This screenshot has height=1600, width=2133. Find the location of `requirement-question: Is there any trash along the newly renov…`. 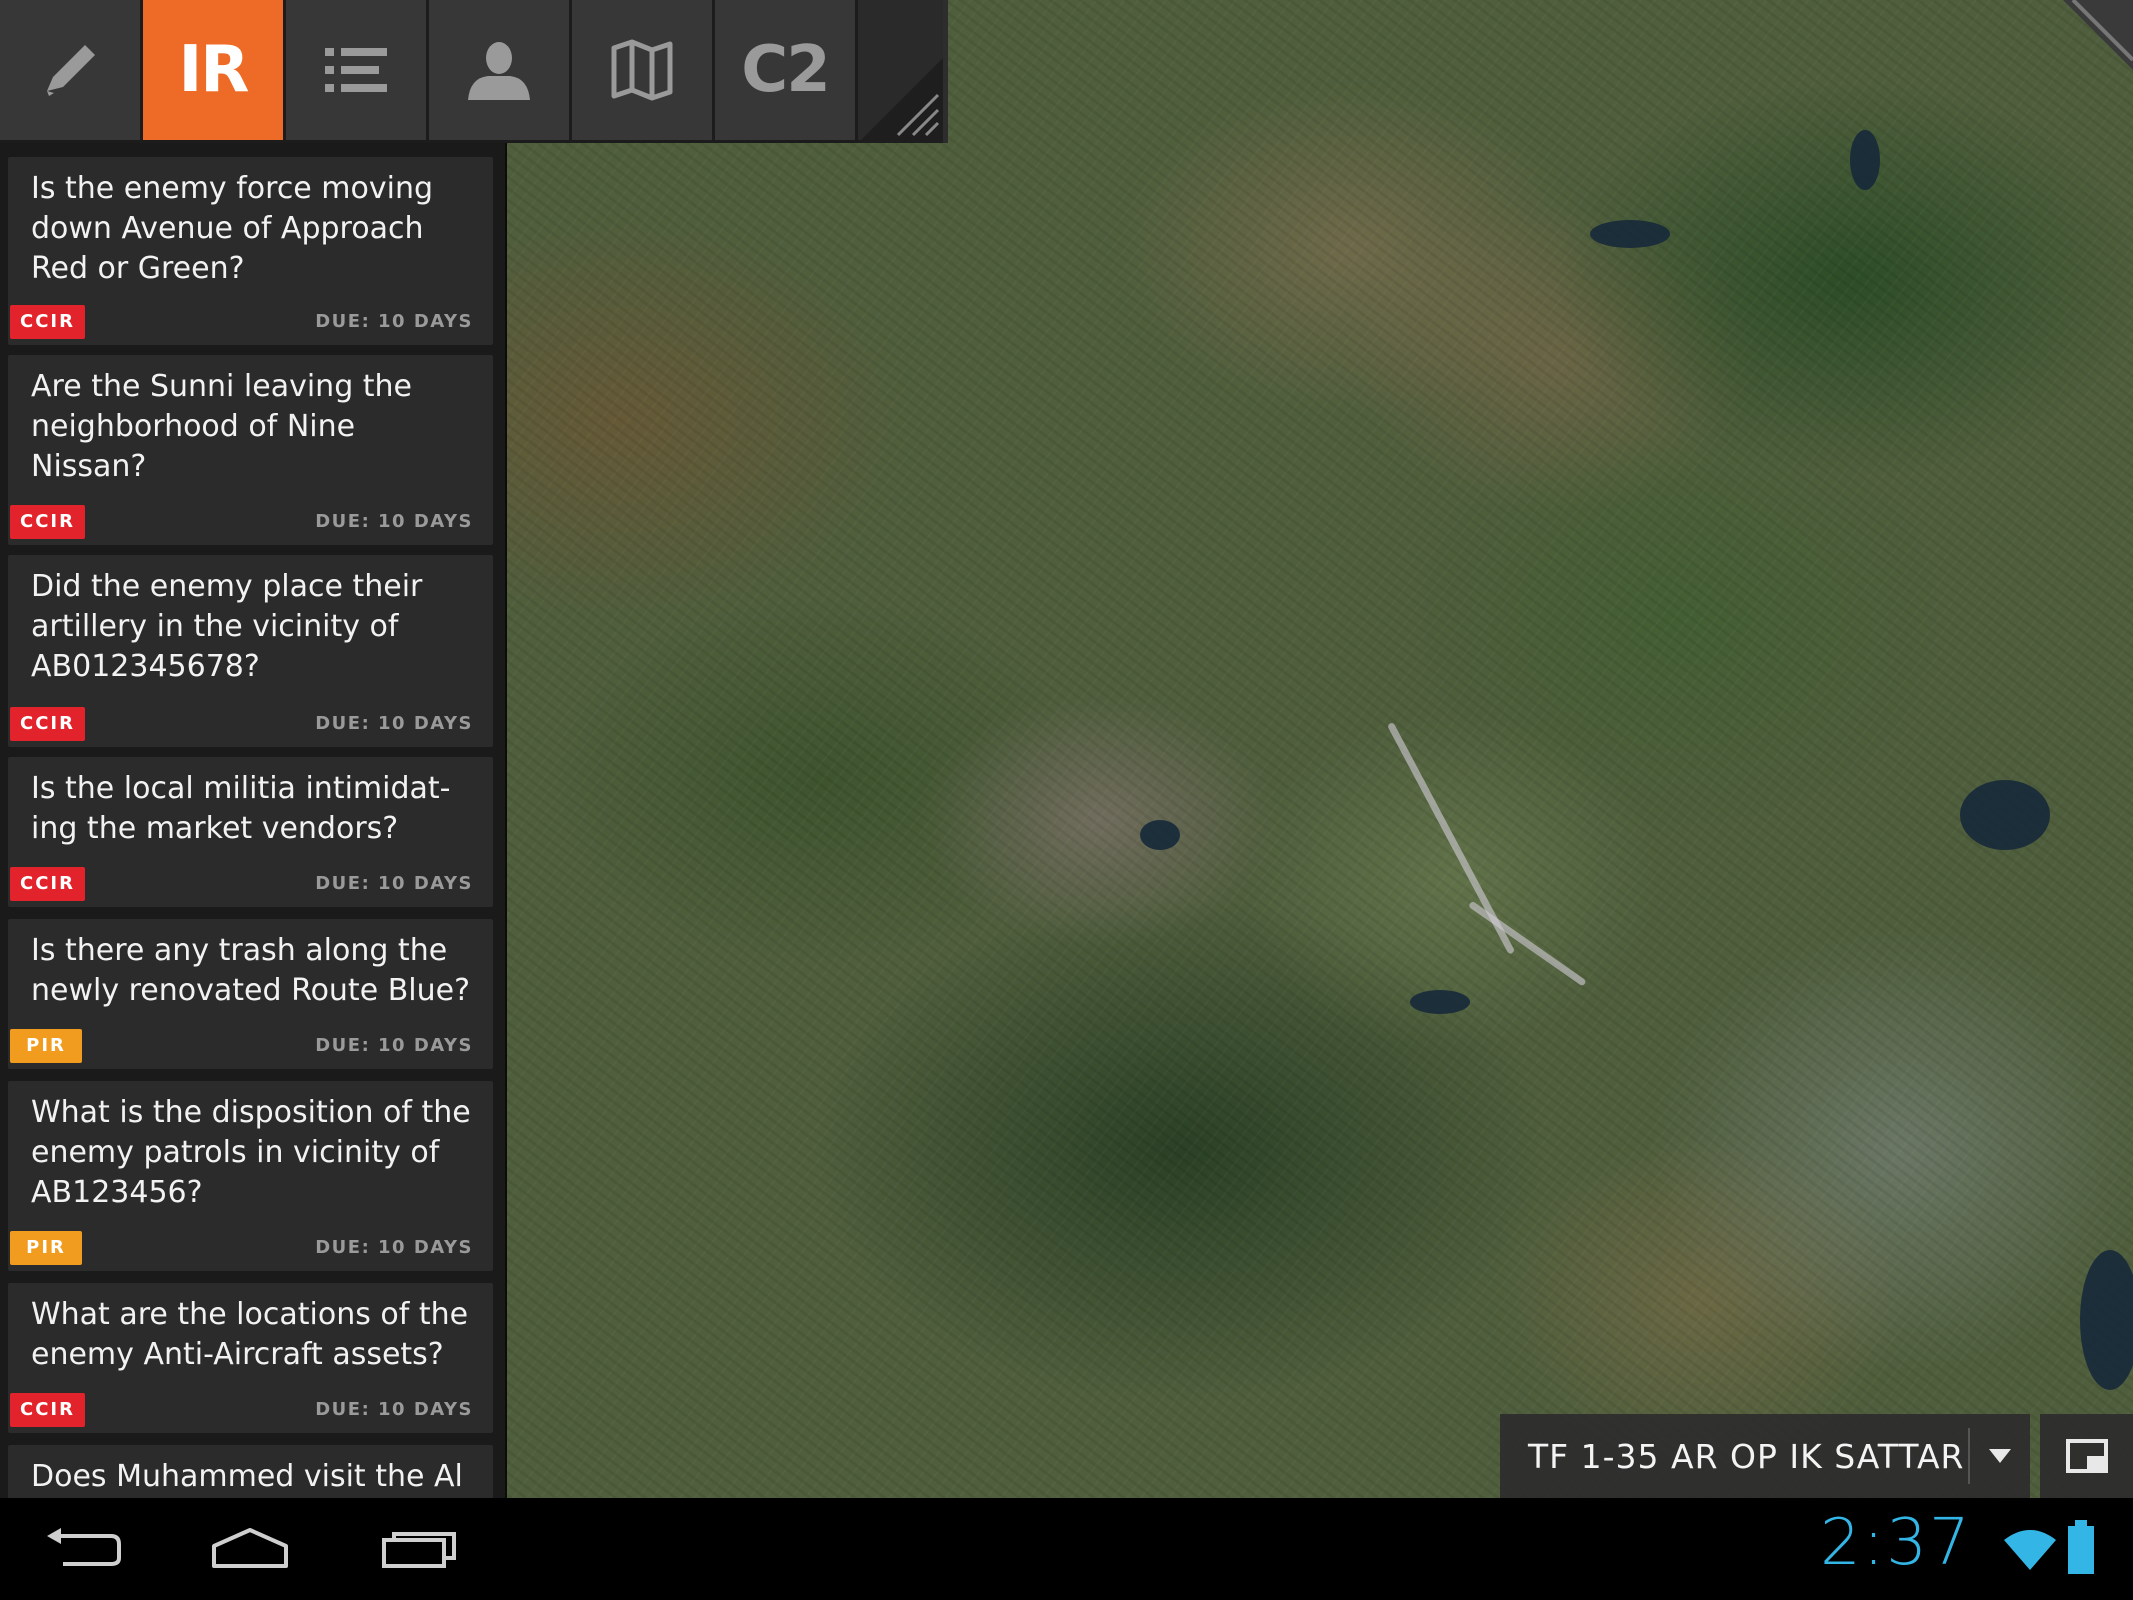

requirement-question: Is there any trash along the newly renov… is located at coordinates (250, 970).